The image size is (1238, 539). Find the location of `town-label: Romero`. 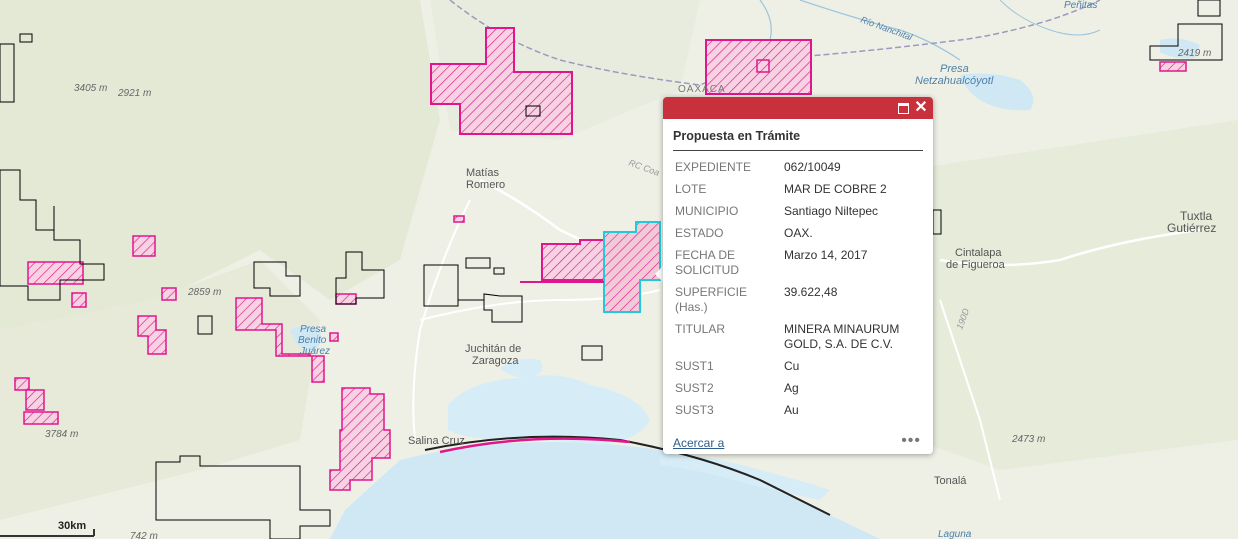

town-label: Romero is located at coordinates (485, 185).